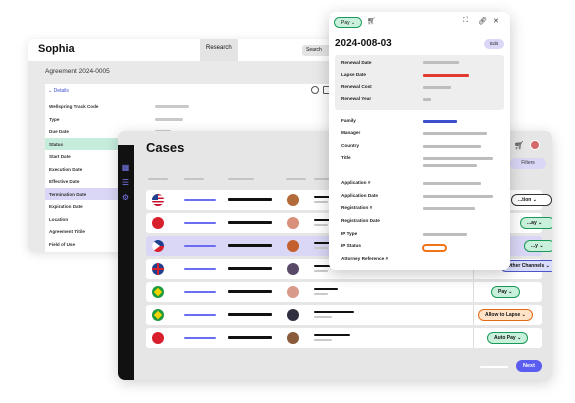 This screenshot has width=575, height=403. I want to click on field-label: IP Status, so click(351, 245).